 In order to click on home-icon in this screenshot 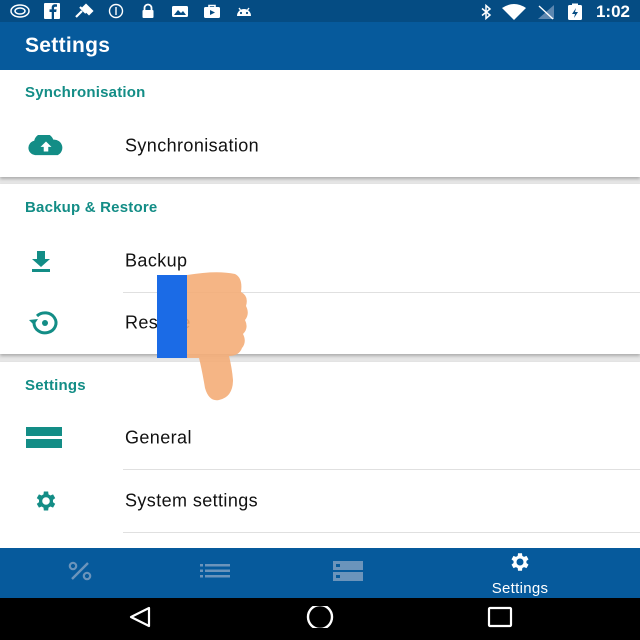, I will do `click(320, 618)`.